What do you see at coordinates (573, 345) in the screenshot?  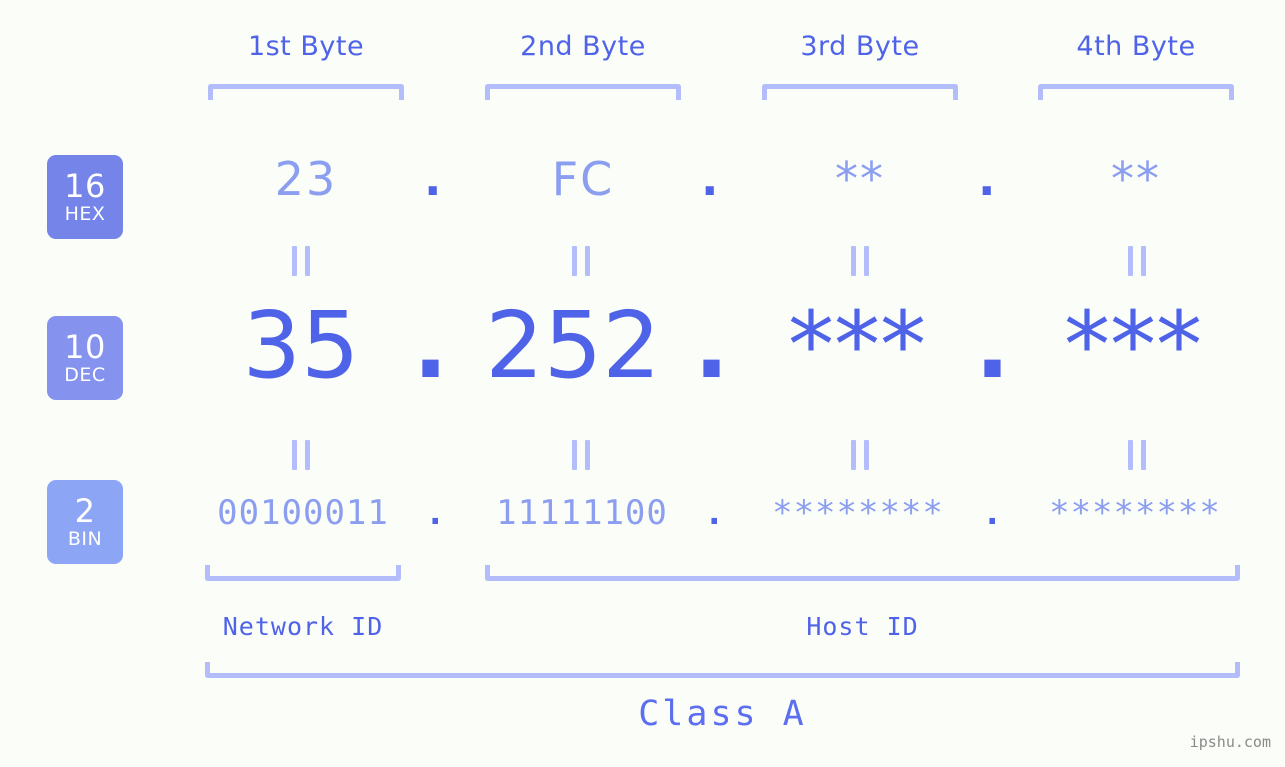 I see `dec-byte-2: 252` at bounding box center [573, 345].